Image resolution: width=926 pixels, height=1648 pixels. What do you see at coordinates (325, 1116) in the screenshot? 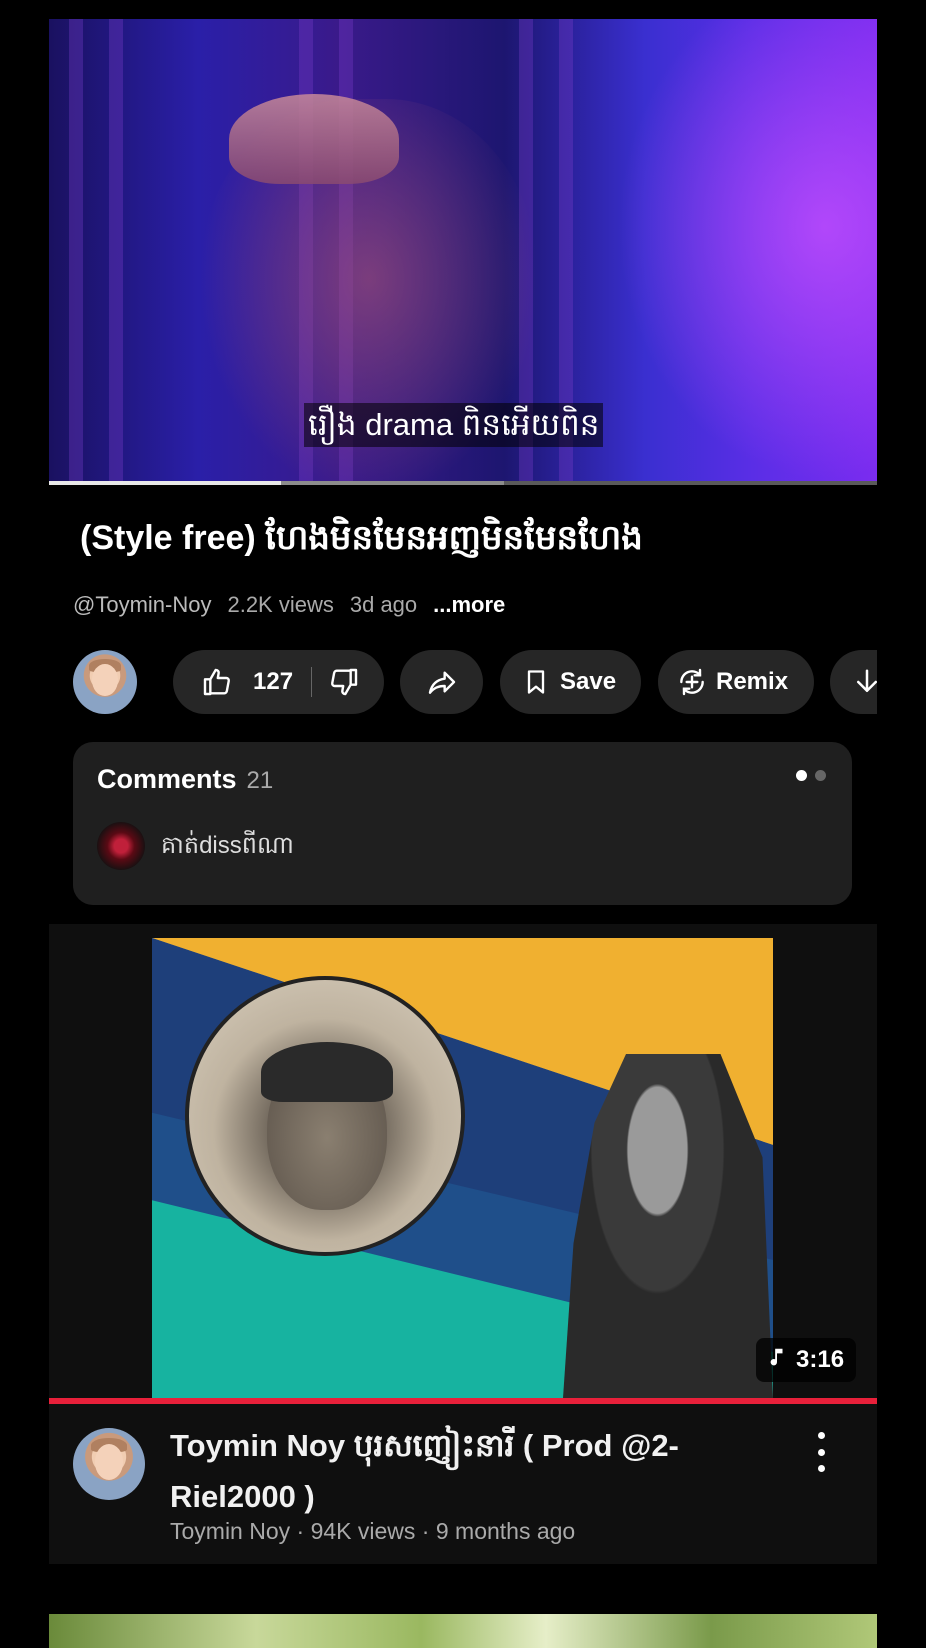
I see `thumbnail-portrait` at bounding box center [325, 1116].